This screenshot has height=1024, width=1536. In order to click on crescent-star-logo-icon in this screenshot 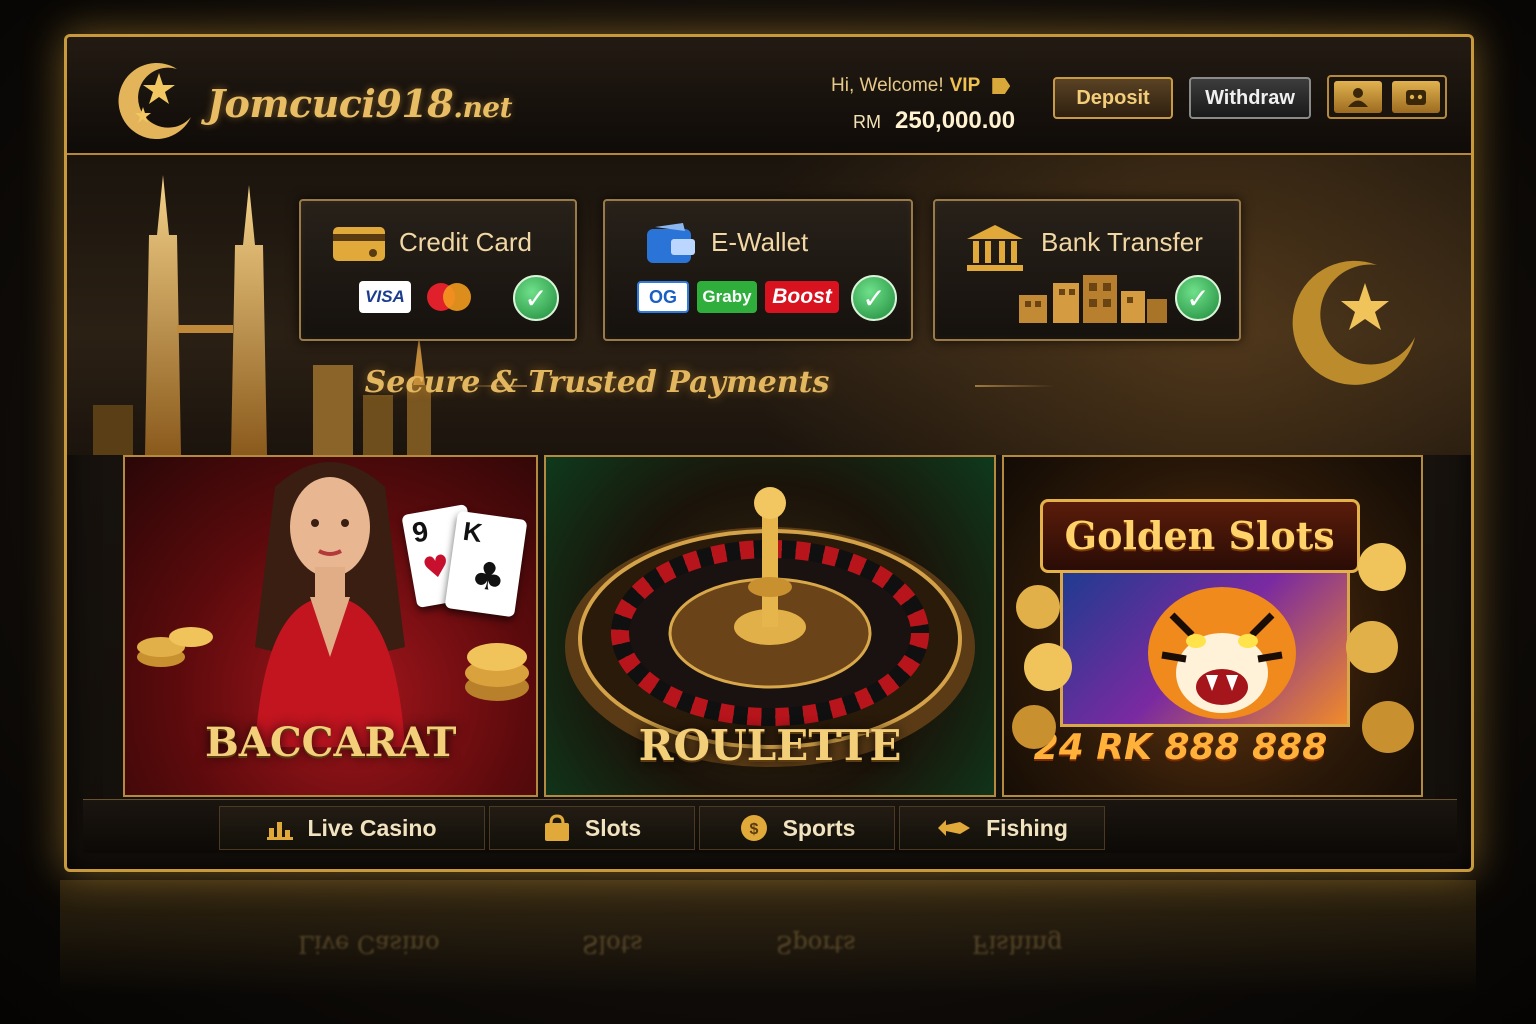, I will do `click(154, 101)`.